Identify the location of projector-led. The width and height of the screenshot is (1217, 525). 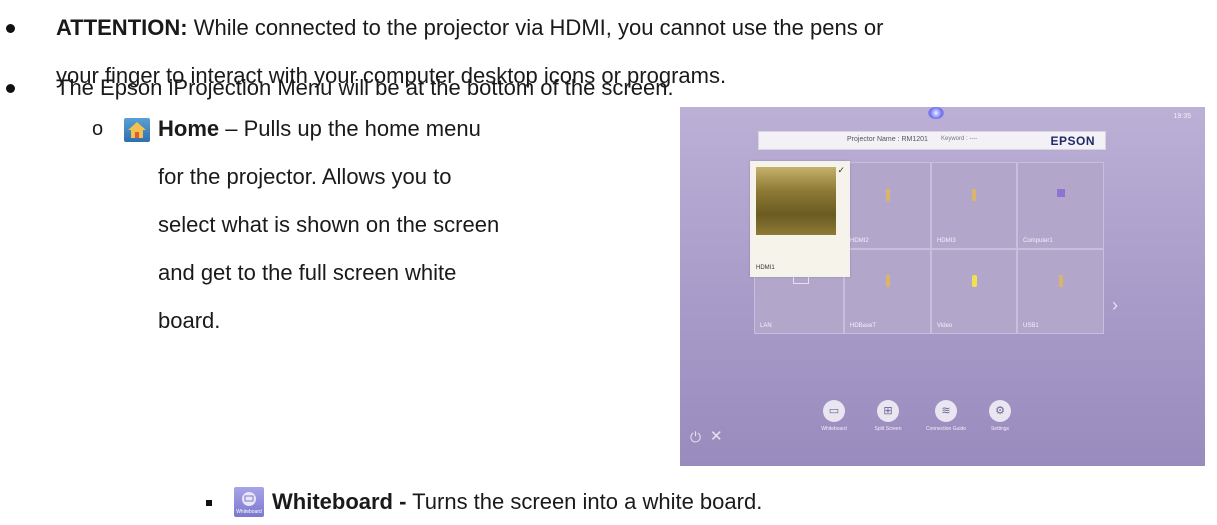
(936, 113).